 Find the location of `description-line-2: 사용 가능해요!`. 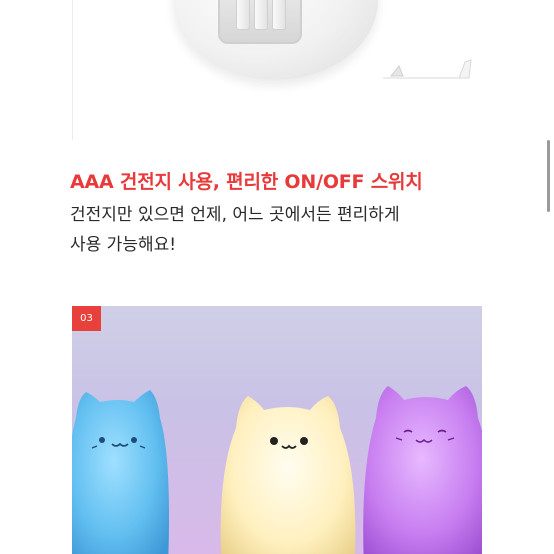

description-line-2: 사용 가능해요! is located at coordinates (123, 245).